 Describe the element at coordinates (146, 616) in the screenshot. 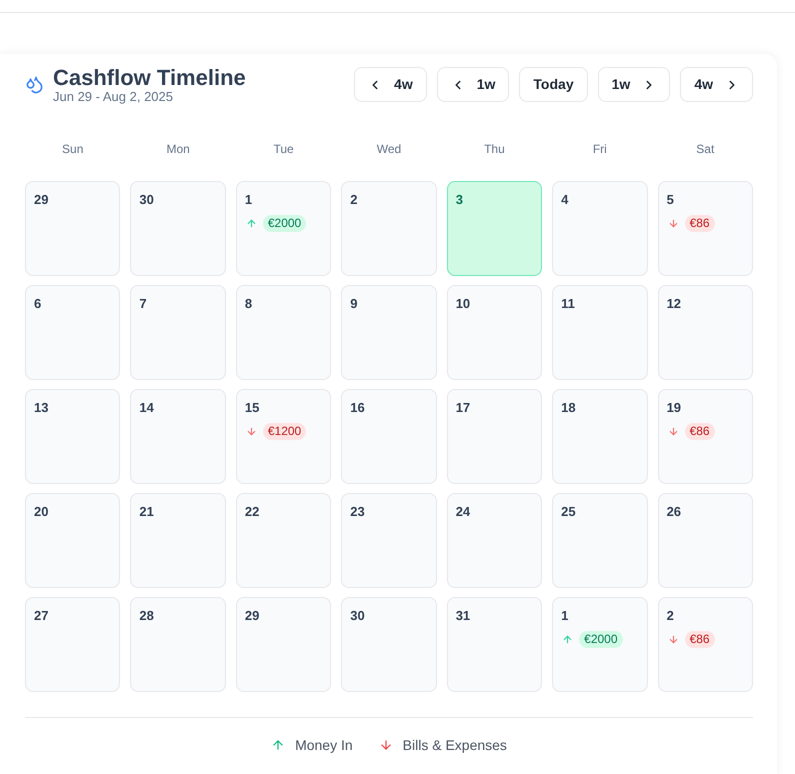

I see `day-number: 28` at that location.